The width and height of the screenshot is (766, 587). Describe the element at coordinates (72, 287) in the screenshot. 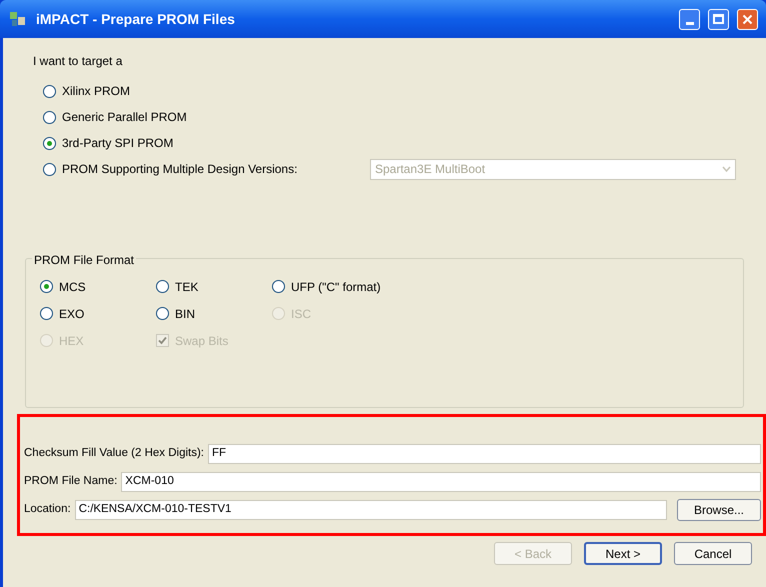

I see `option-label: MCS` at that location.